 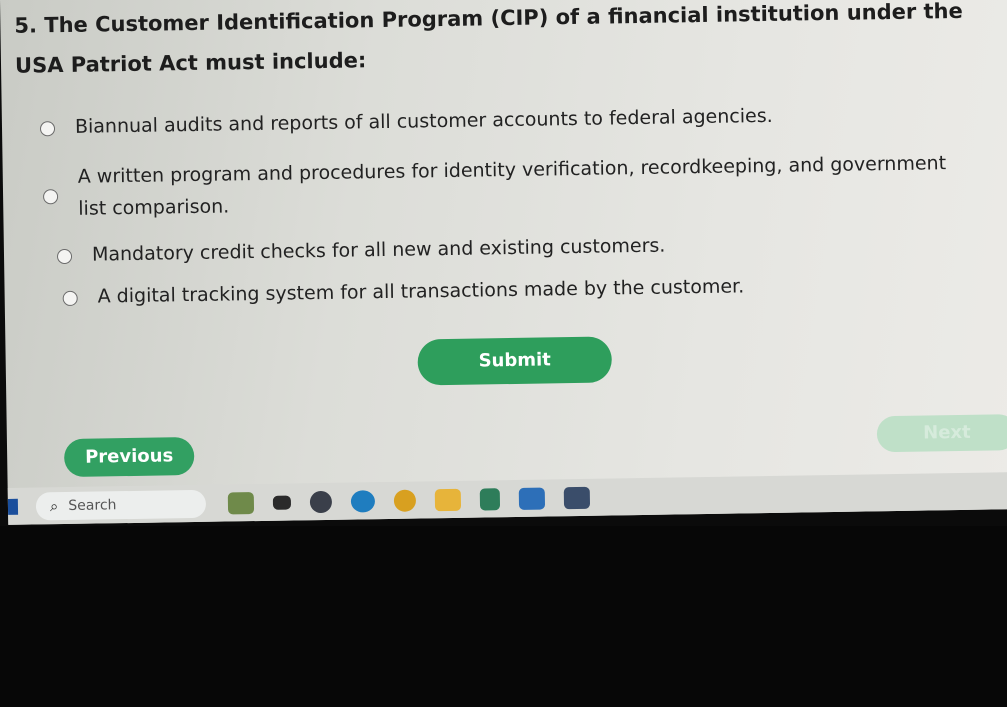 I want to click on copilot-icon, so click(x=321, y=502).